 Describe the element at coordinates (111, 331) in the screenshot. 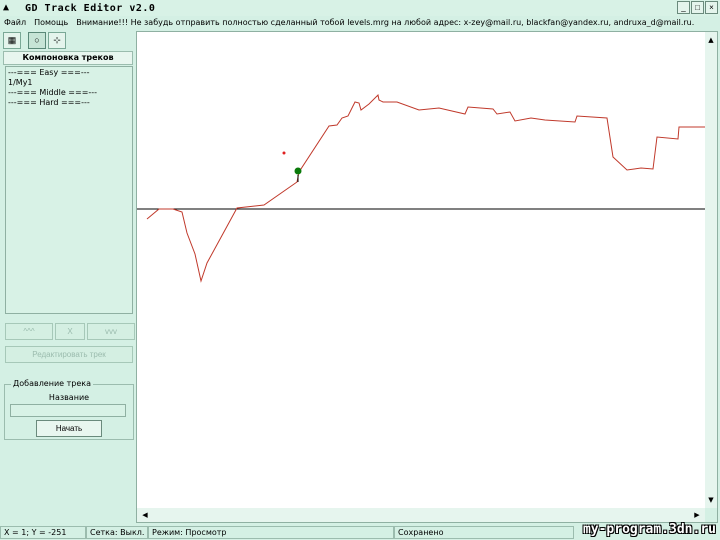

I see `move-down-button: vvv` at that location.